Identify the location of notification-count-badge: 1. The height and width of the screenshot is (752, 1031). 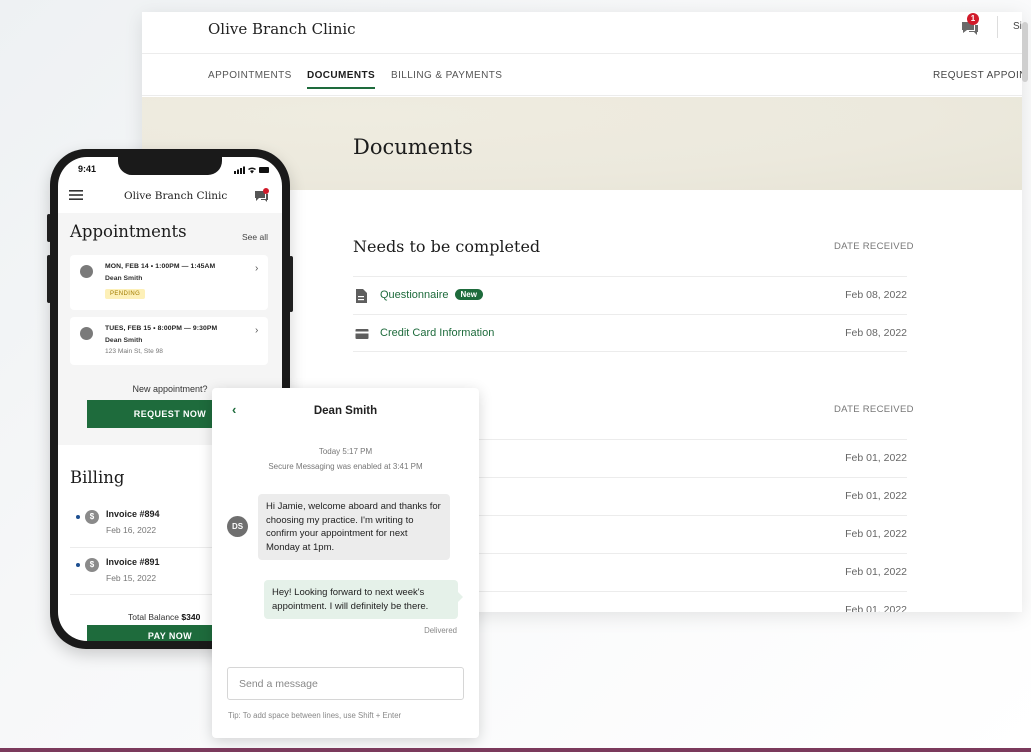
(973, 19).